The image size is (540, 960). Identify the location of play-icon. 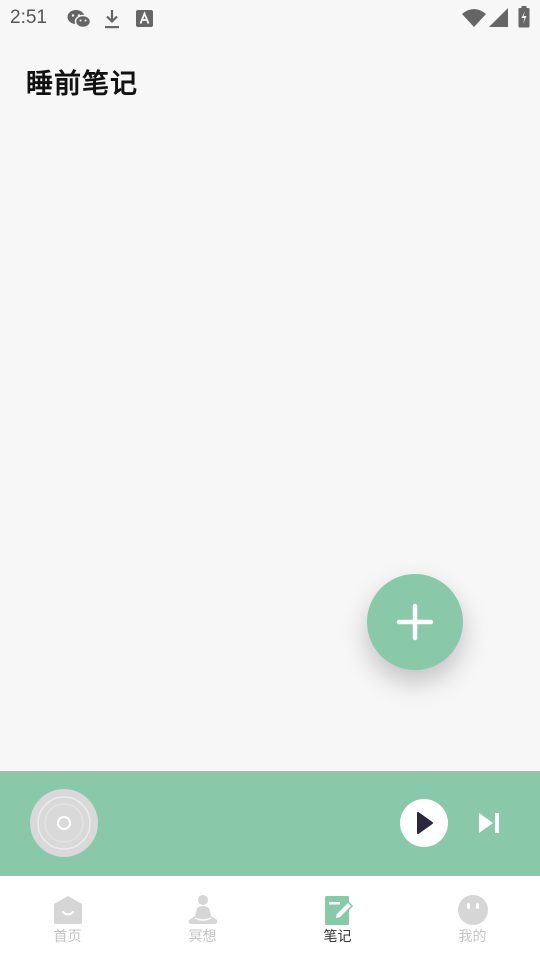
(425, 823).